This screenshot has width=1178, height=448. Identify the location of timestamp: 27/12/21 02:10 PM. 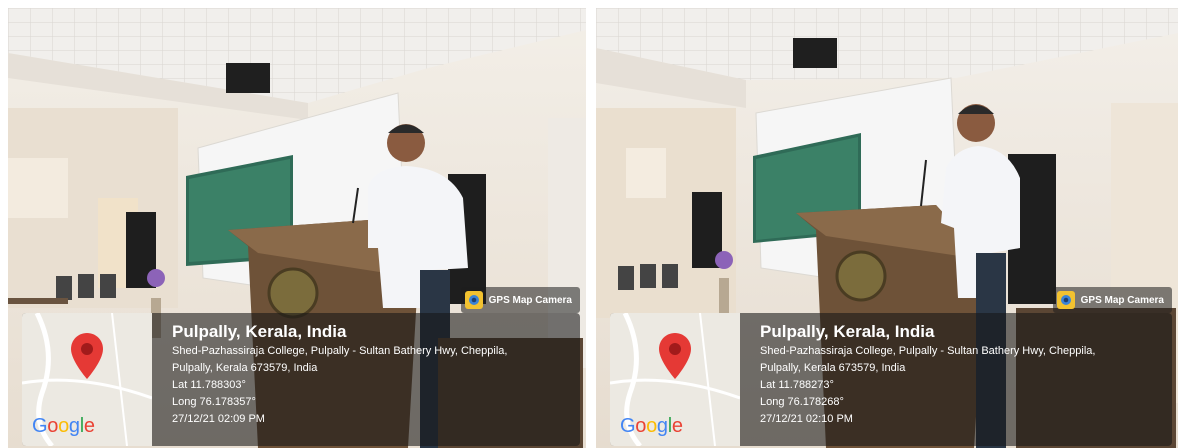
(806, 419).